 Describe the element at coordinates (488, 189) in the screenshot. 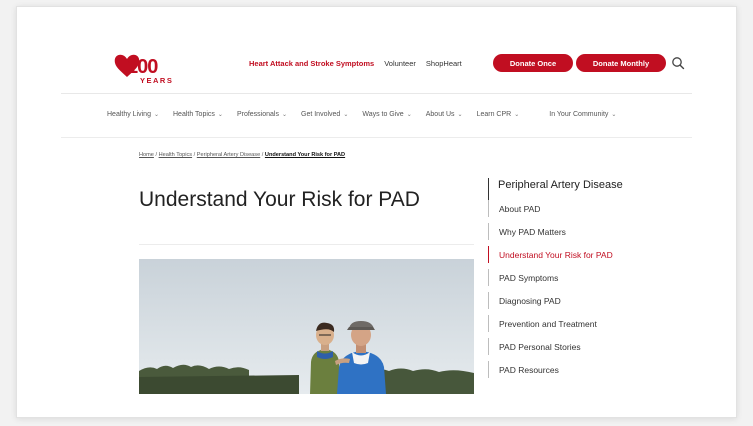

I see `sidebar-heading-accent` at that location.